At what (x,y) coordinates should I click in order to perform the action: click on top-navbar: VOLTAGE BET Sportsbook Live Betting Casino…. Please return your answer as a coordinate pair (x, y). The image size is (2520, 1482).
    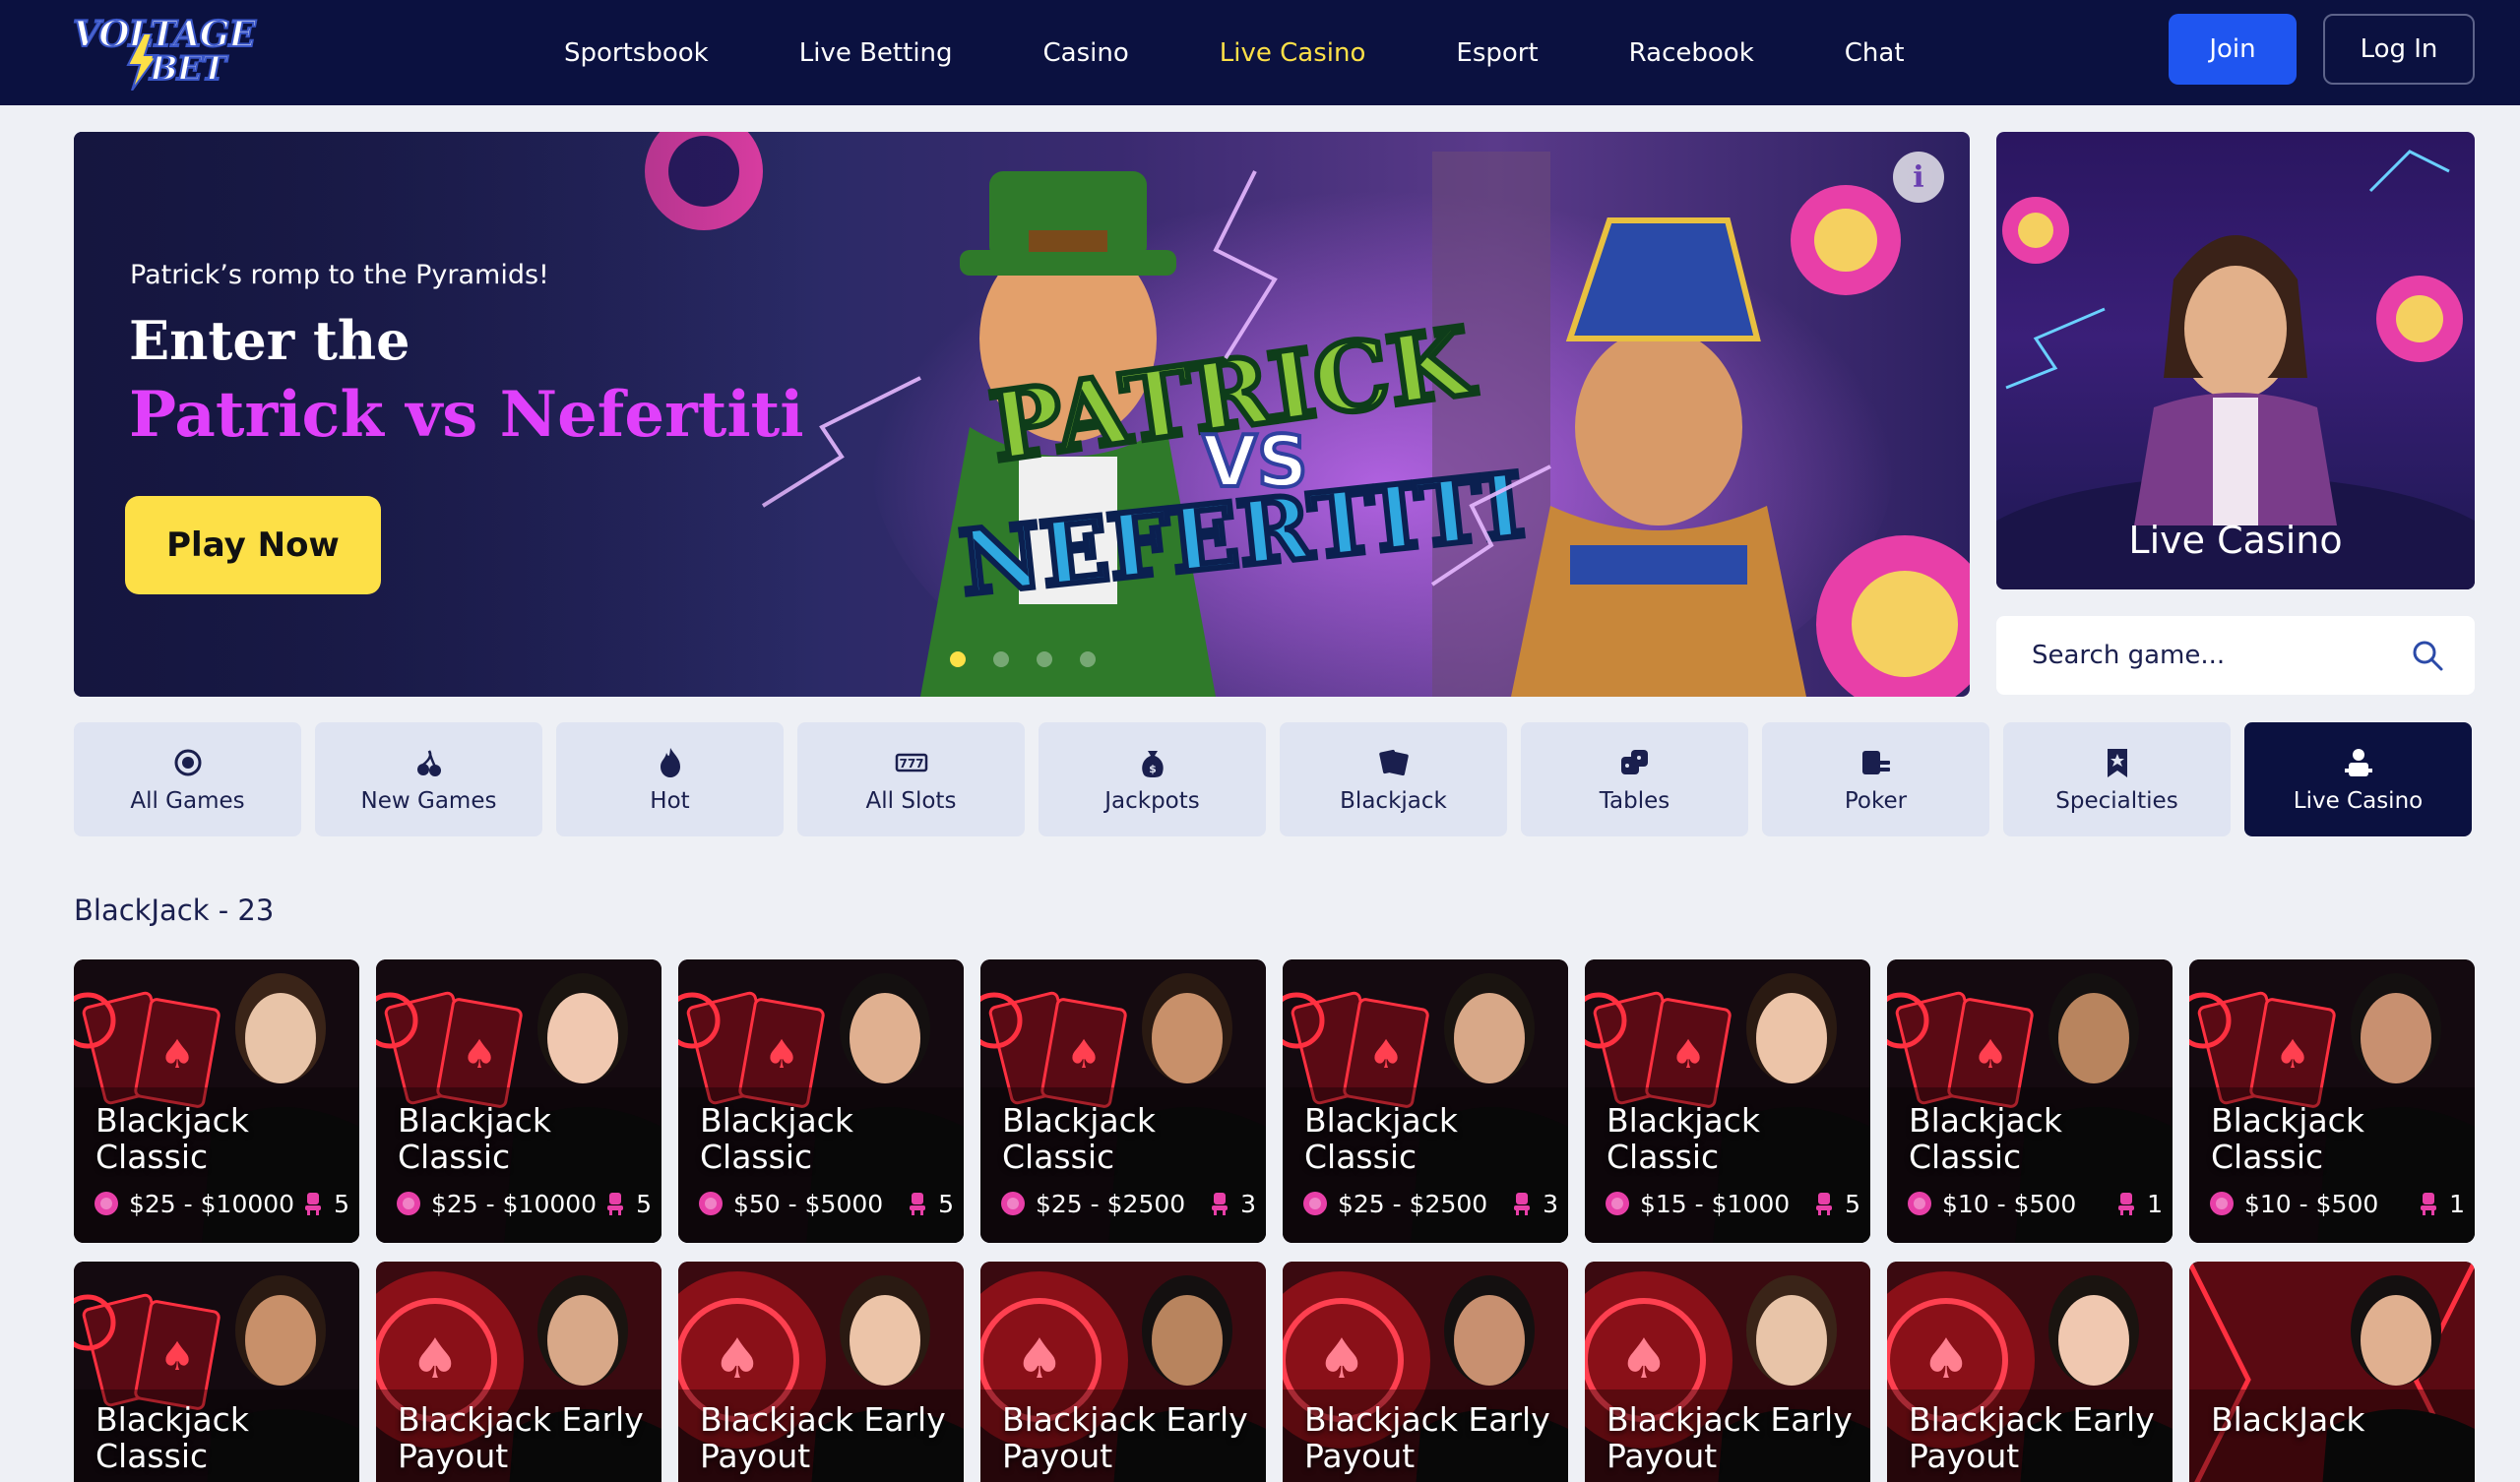
    Looking at the image, I should click on (1260, 52).